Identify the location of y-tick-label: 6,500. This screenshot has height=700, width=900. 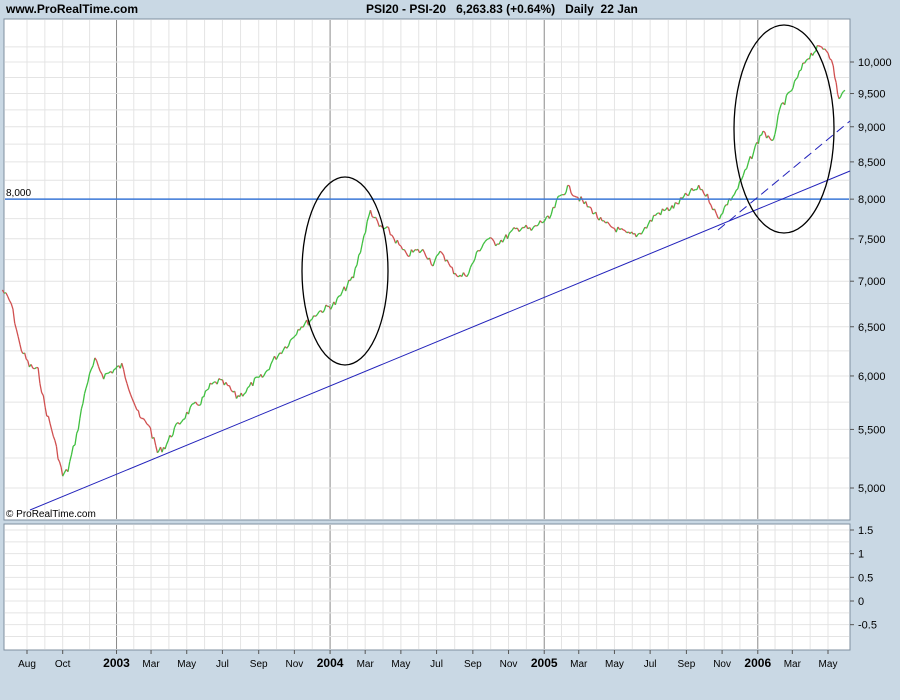
(872, 328).